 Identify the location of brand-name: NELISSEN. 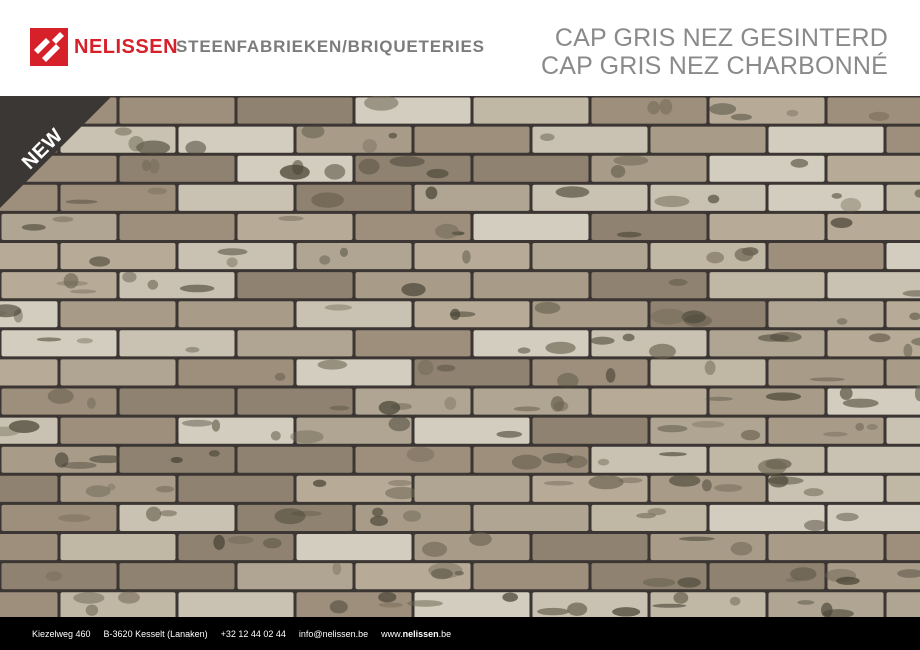
(126, 47).